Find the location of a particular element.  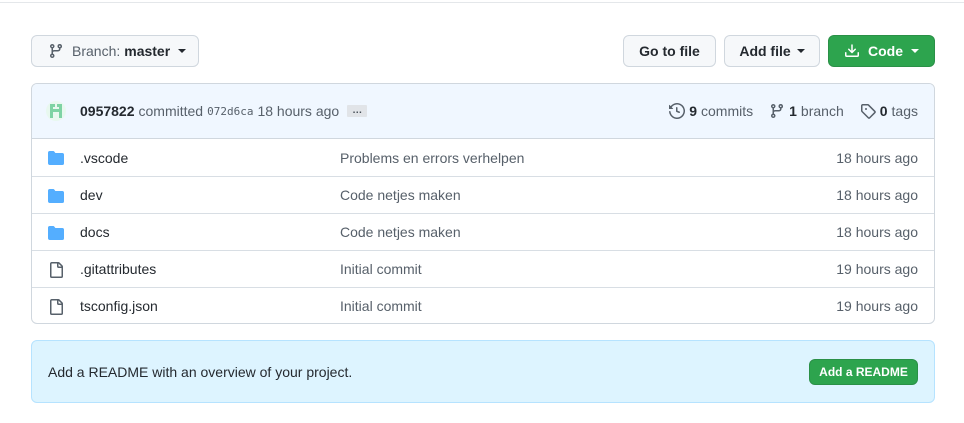

commits-link: 9 commits is located at coordinates (711, 111).